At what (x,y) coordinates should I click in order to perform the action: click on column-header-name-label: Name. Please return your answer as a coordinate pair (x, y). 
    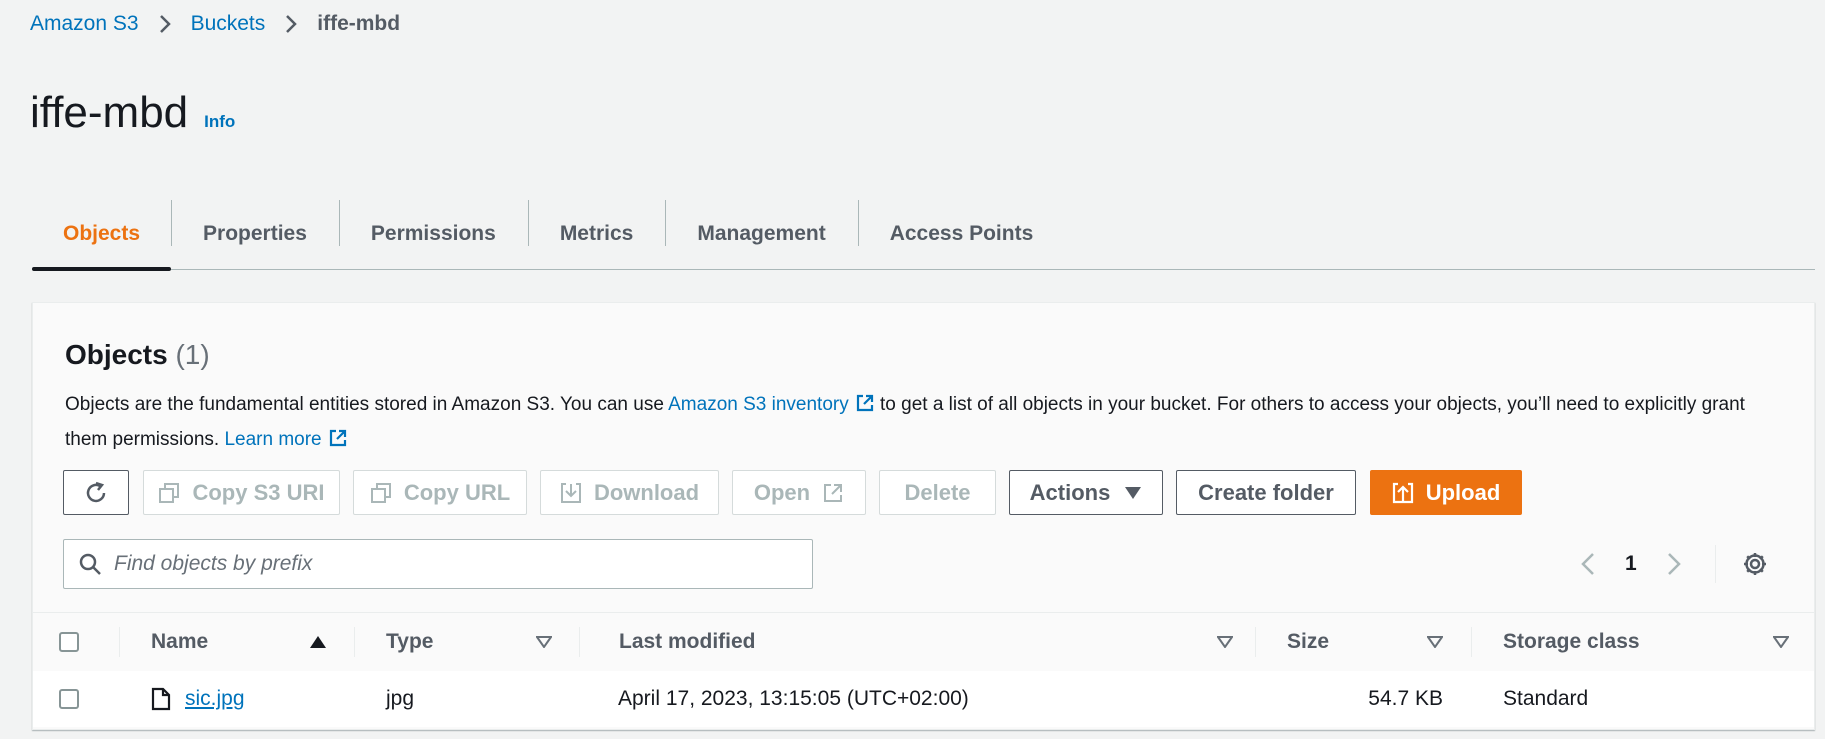
    Looking at the image, I should click on (180, 641).